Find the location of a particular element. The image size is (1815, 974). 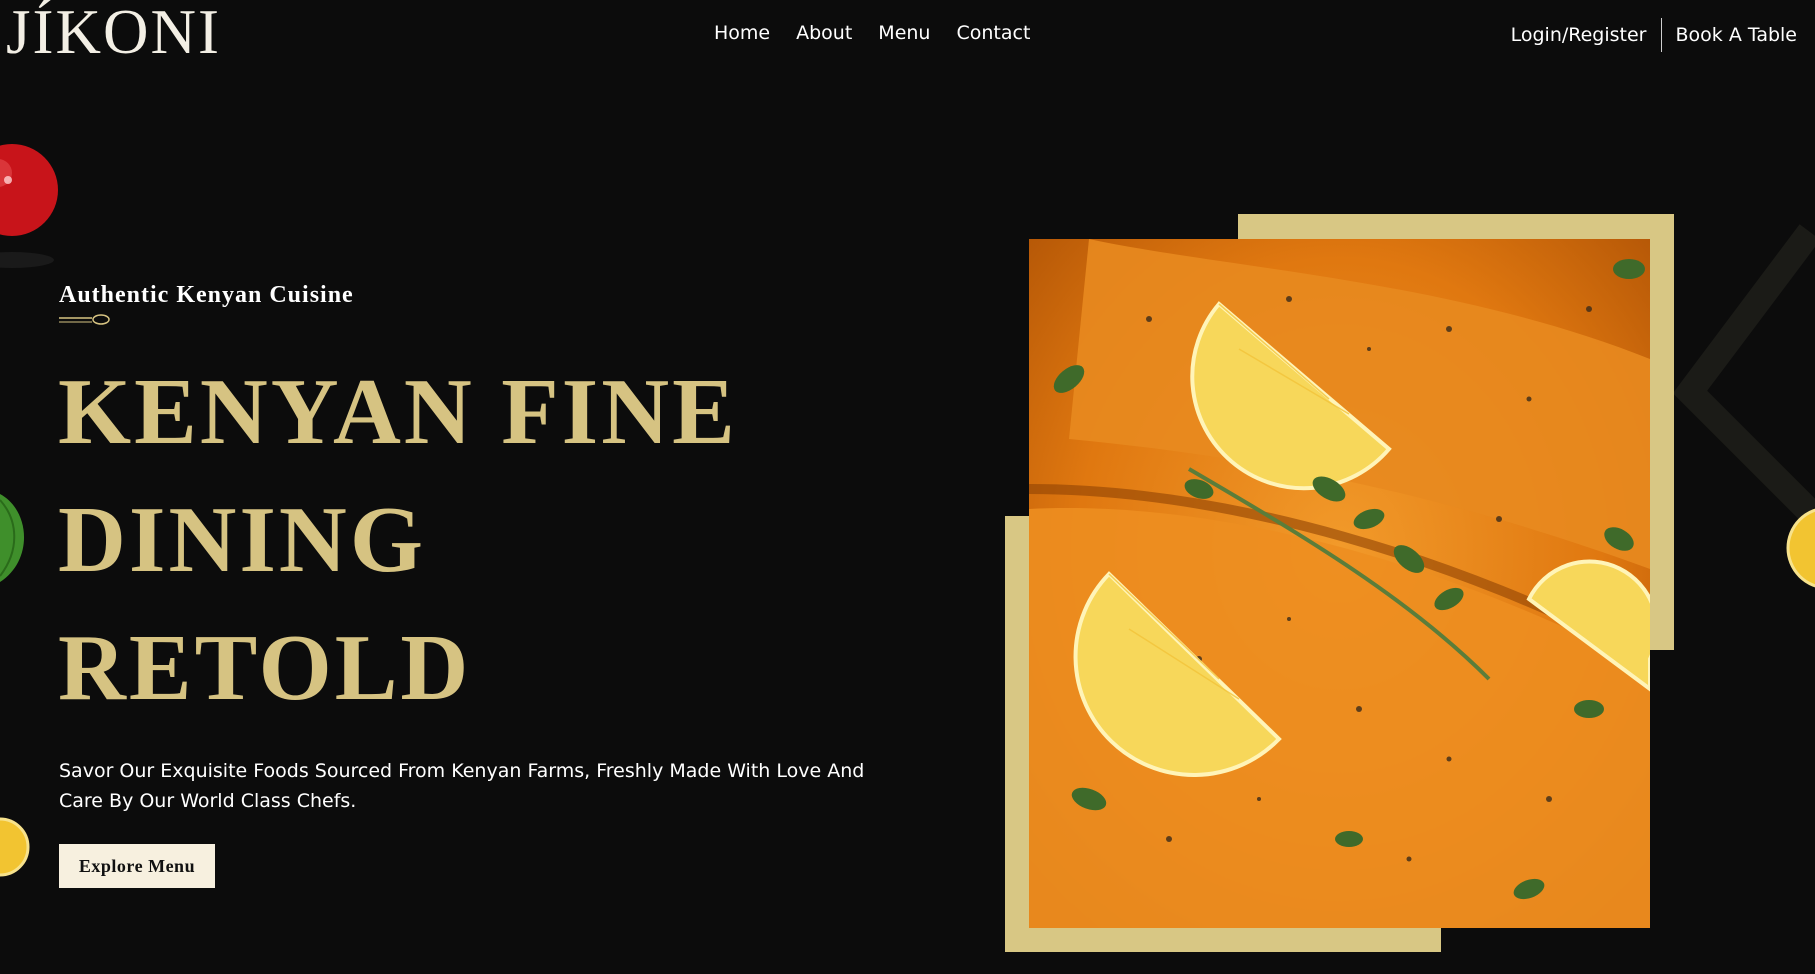

nav-divider is located at coordinates (1661, 35).